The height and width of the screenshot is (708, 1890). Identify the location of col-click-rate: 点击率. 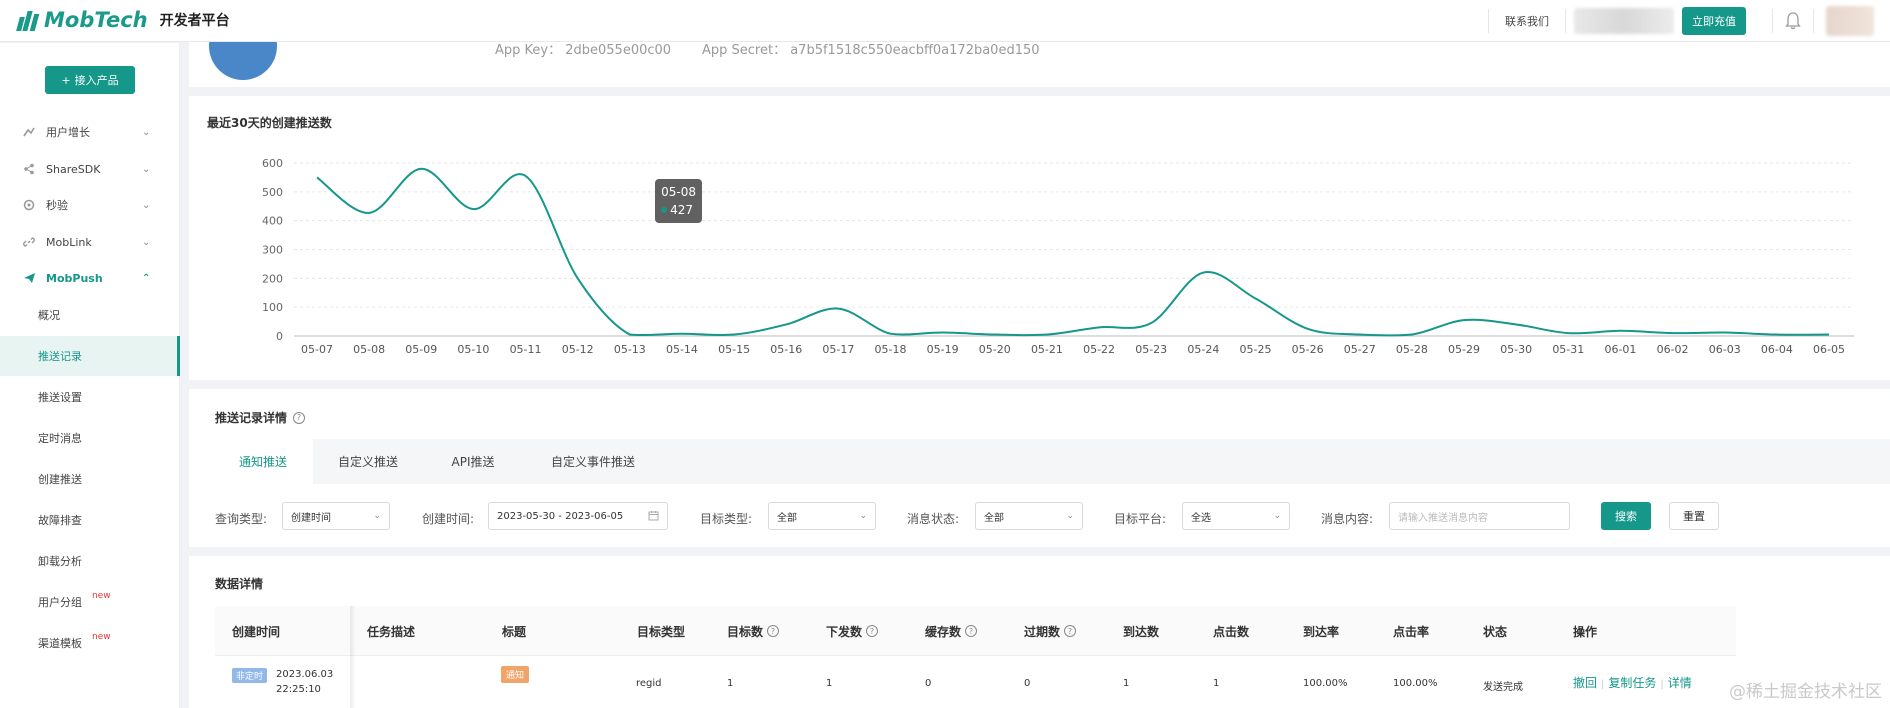
(1411, 631).